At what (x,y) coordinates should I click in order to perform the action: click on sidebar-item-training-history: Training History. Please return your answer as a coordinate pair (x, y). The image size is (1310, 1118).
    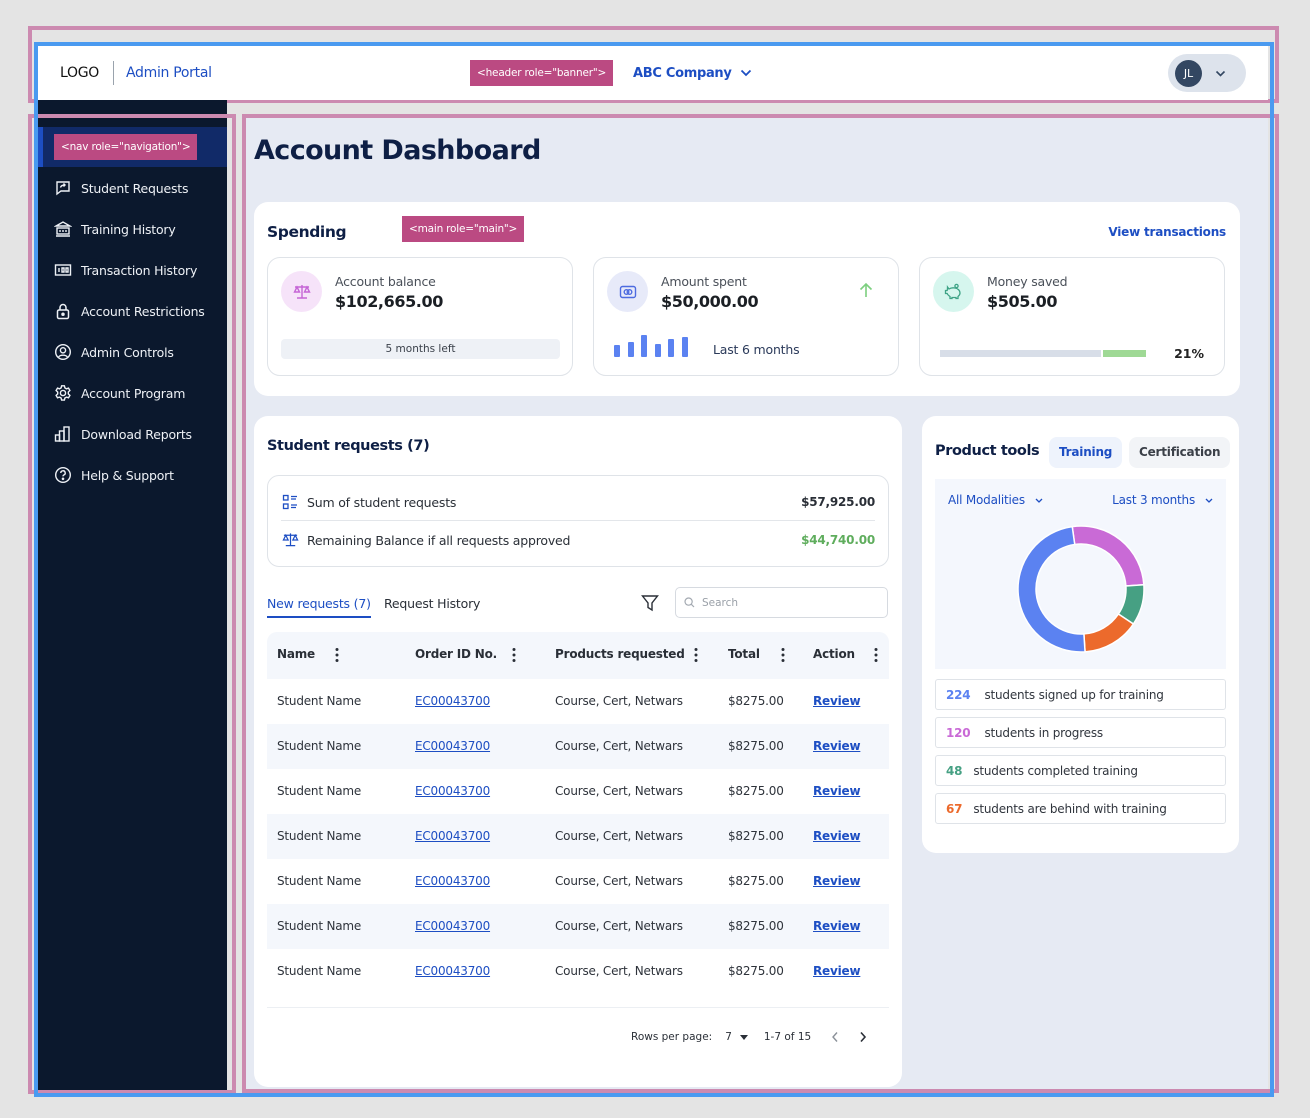
    Looking at the image, I should click on (115, 229).